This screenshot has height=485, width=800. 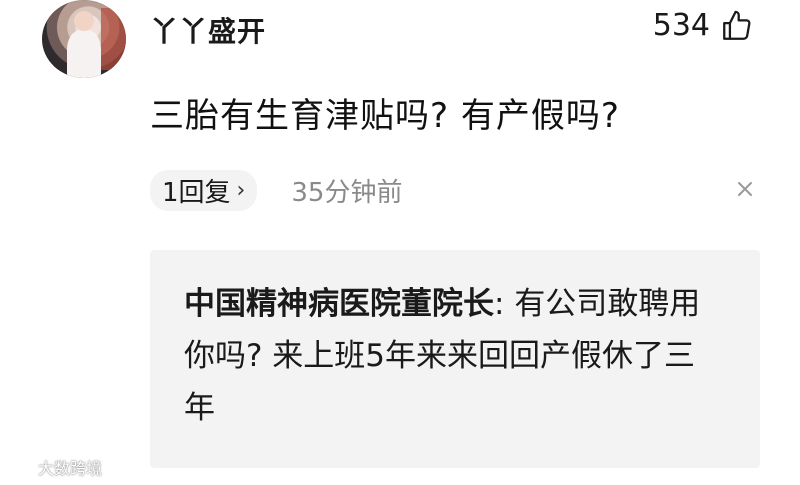 What do you see at coordinates (339, 304) in the screenshot?
I see `reply-author: 中国精神病医院董院长` at bounding box center [339, 304].